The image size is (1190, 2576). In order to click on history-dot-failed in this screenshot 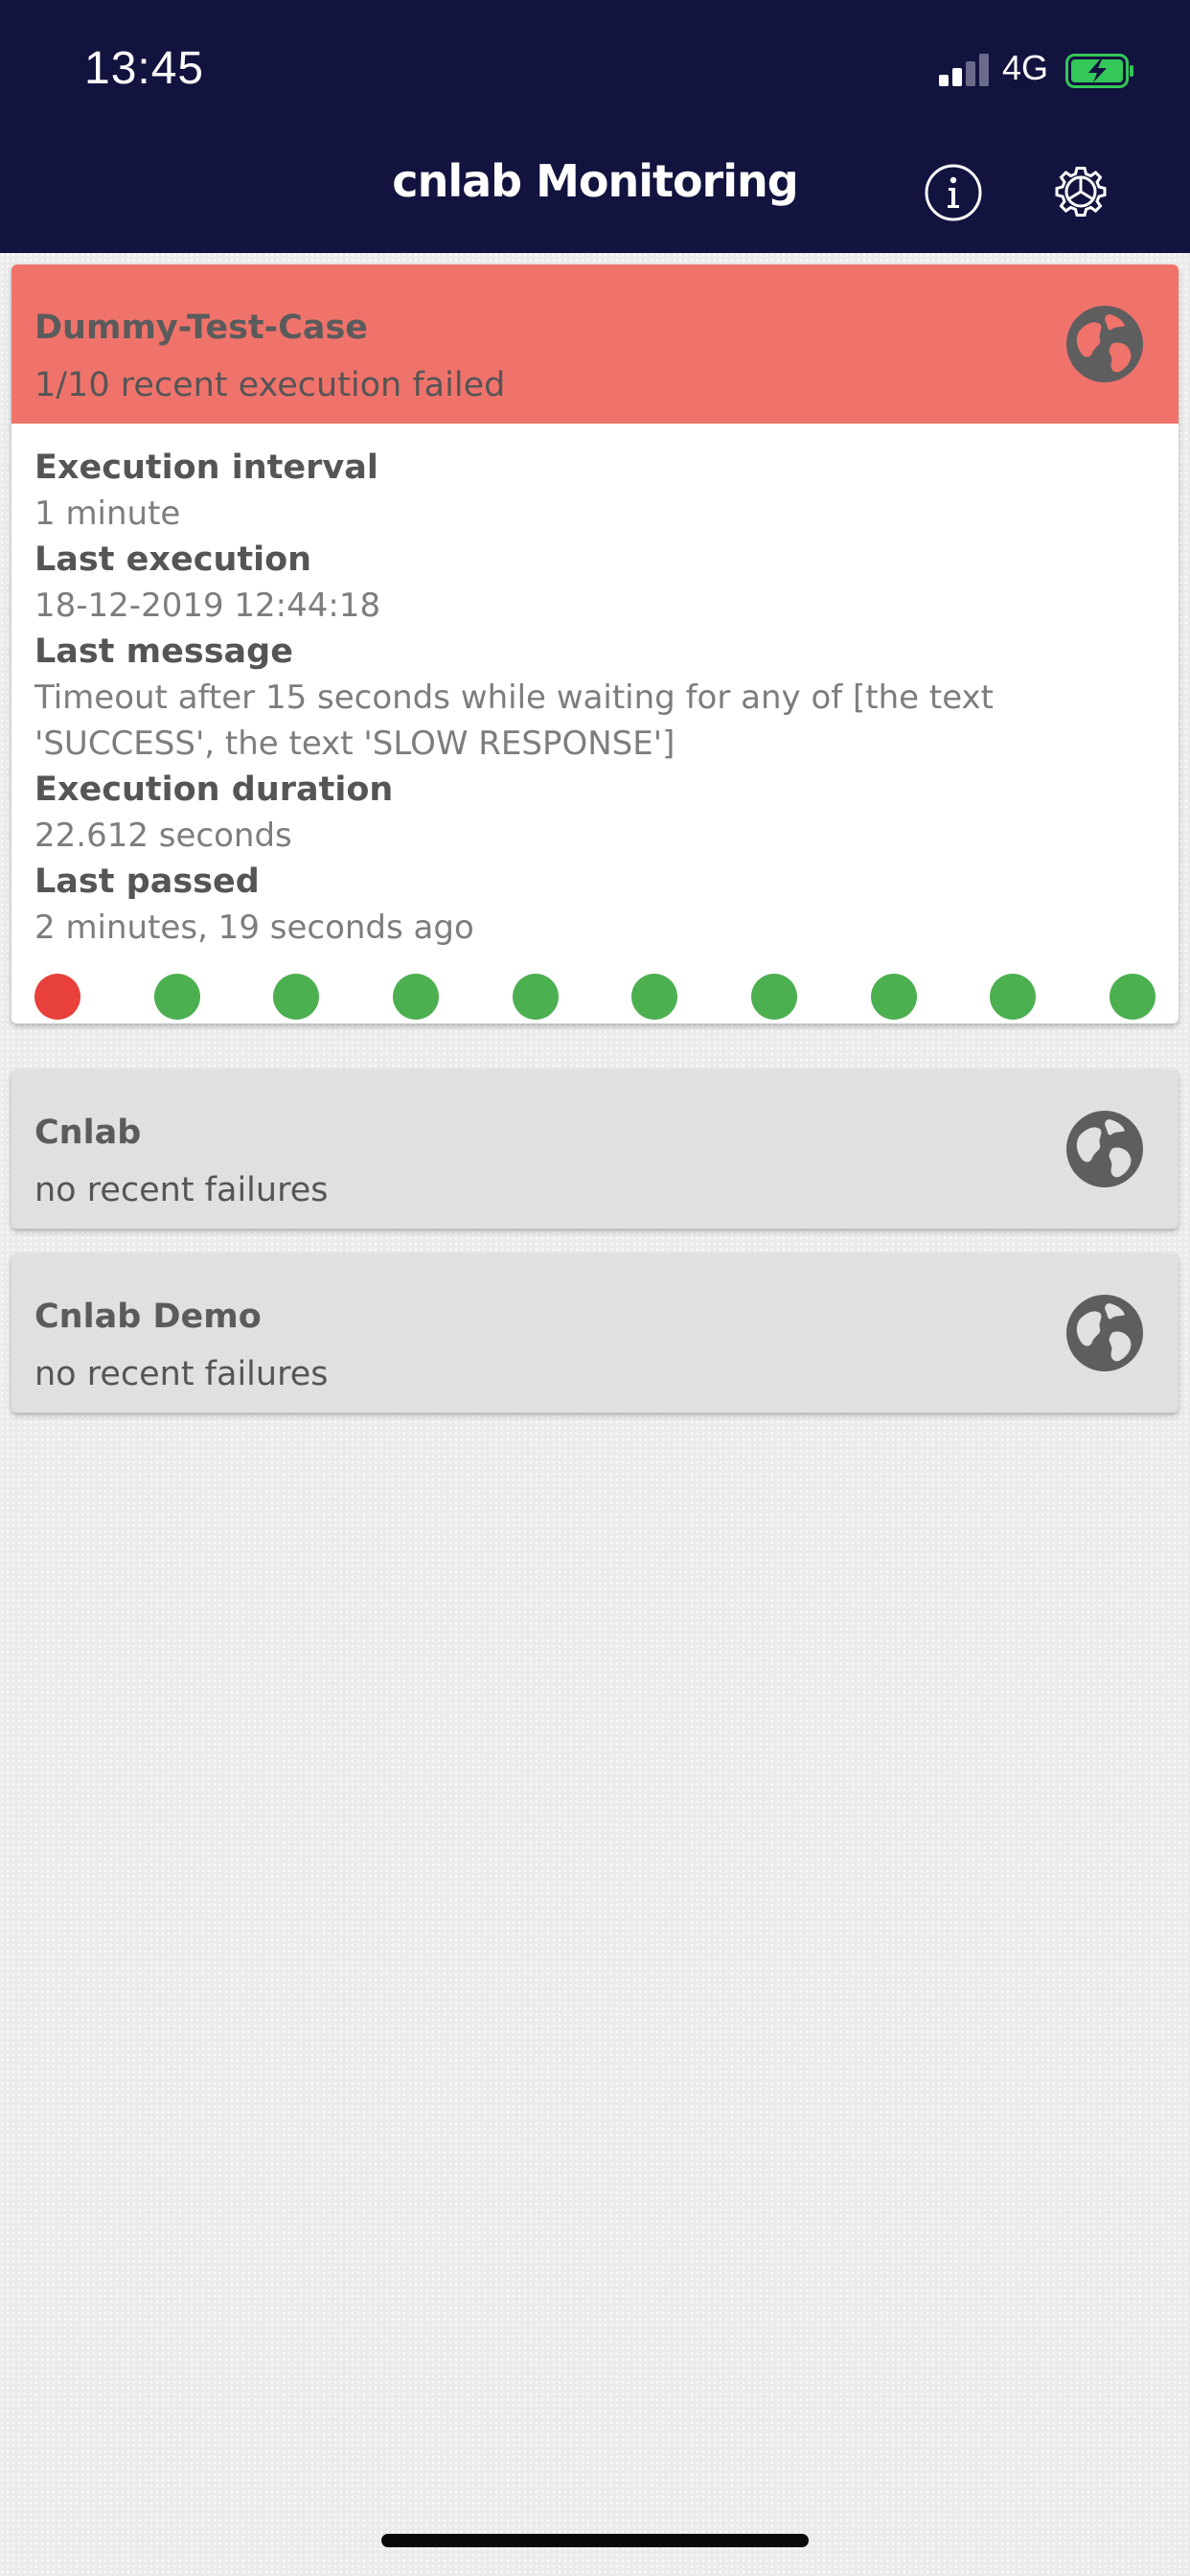, I will do `click(57, 997)`.